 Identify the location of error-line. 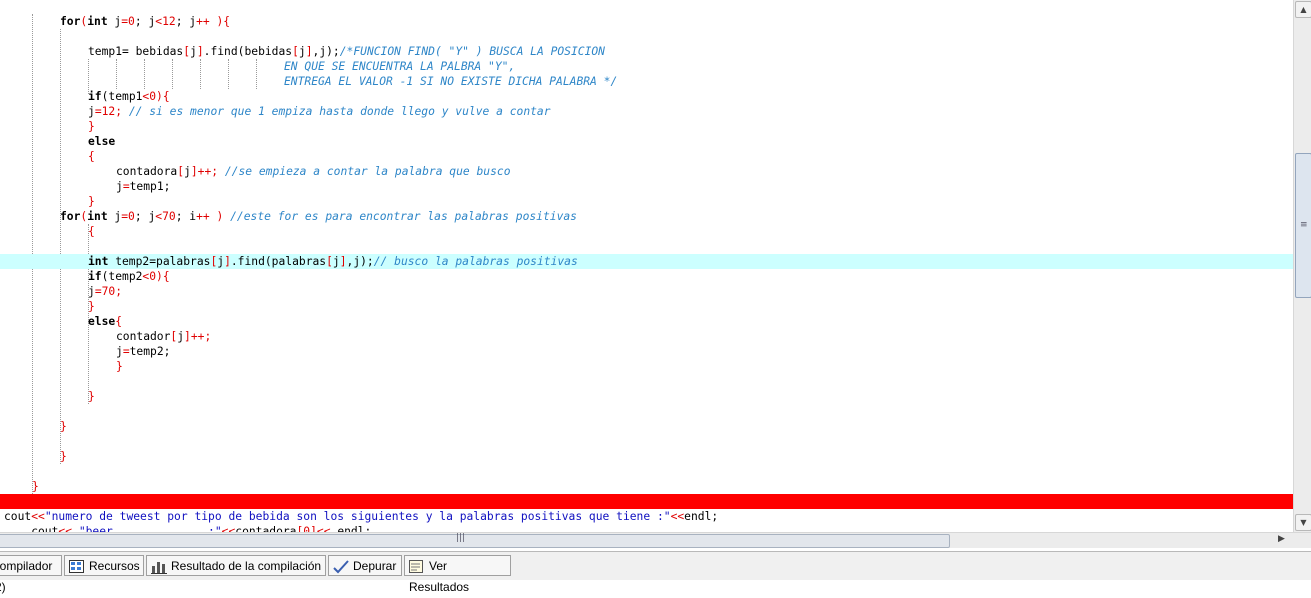
(646, 501).